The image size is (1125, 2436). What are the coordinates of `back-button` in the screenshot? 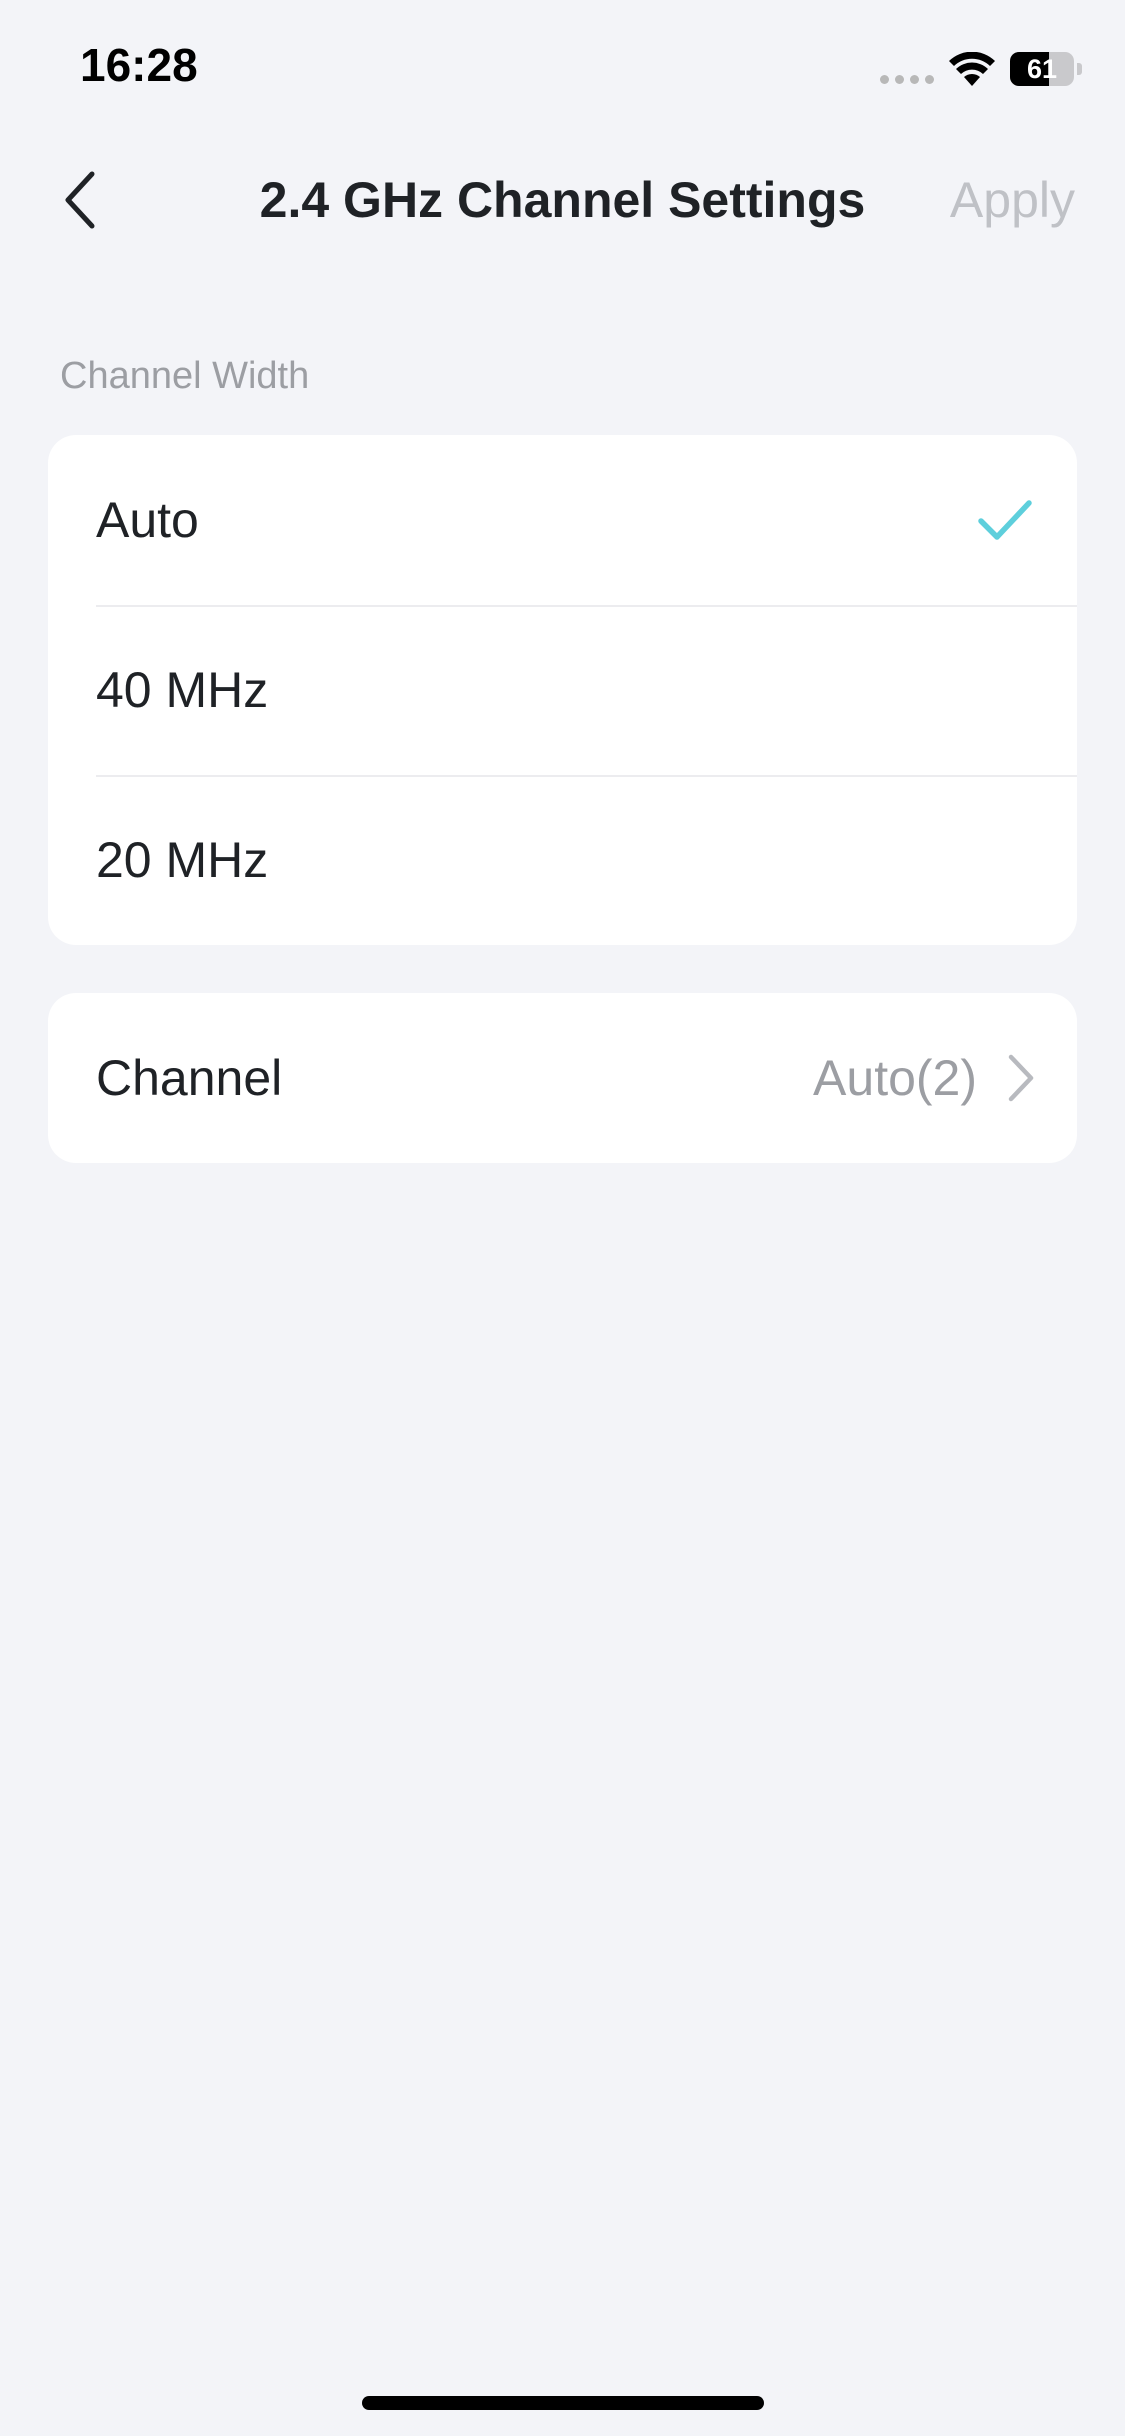 It's located at (80, 200).